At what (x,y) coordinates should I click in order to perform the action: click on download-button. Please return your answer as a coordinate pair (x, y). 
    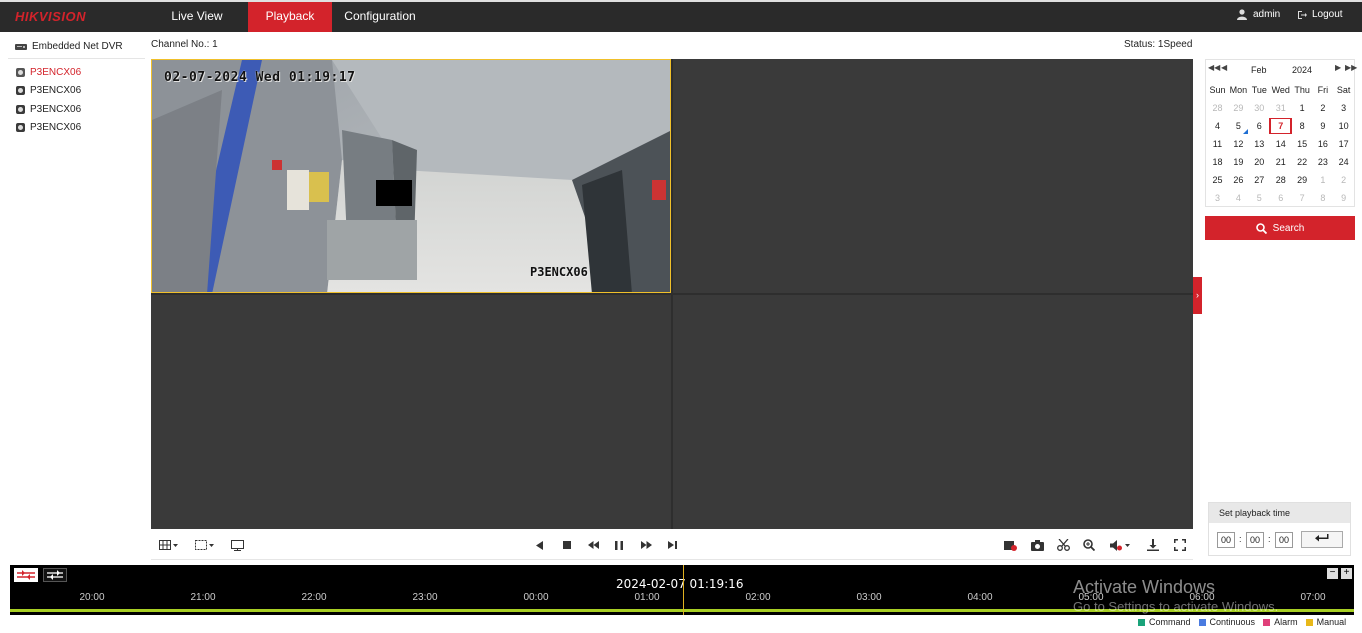
    Looking at the image, I should click on (1153, 545).